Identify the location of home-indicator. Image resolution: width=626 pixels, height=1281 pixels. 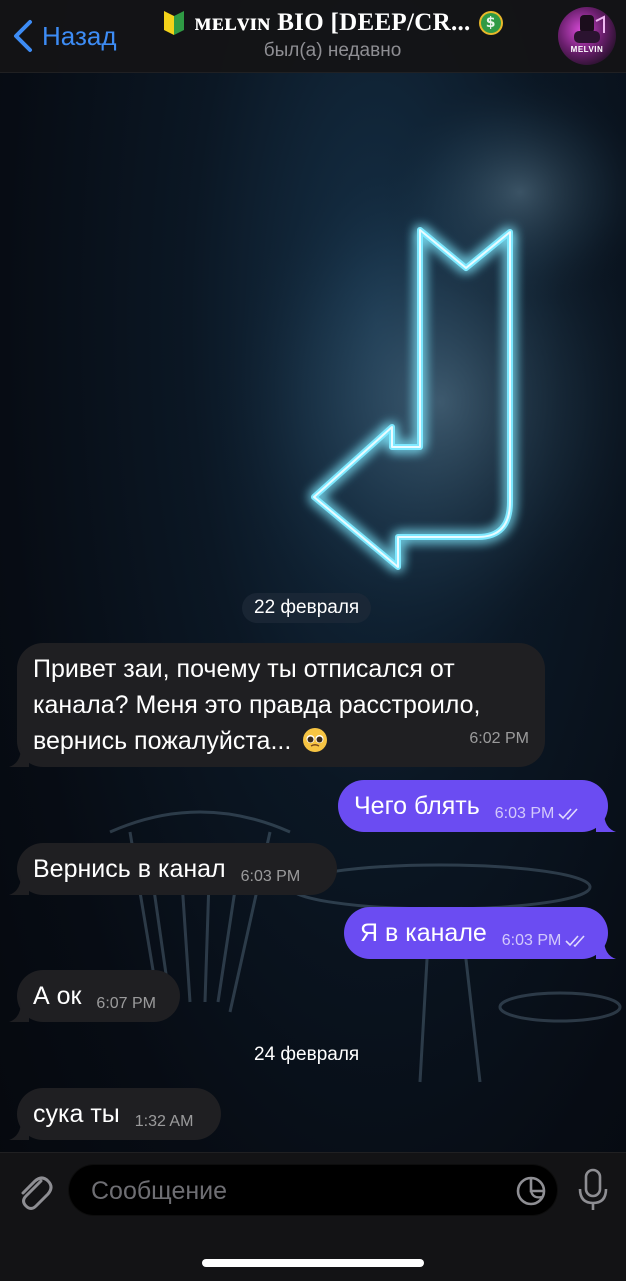
(313, 1263).